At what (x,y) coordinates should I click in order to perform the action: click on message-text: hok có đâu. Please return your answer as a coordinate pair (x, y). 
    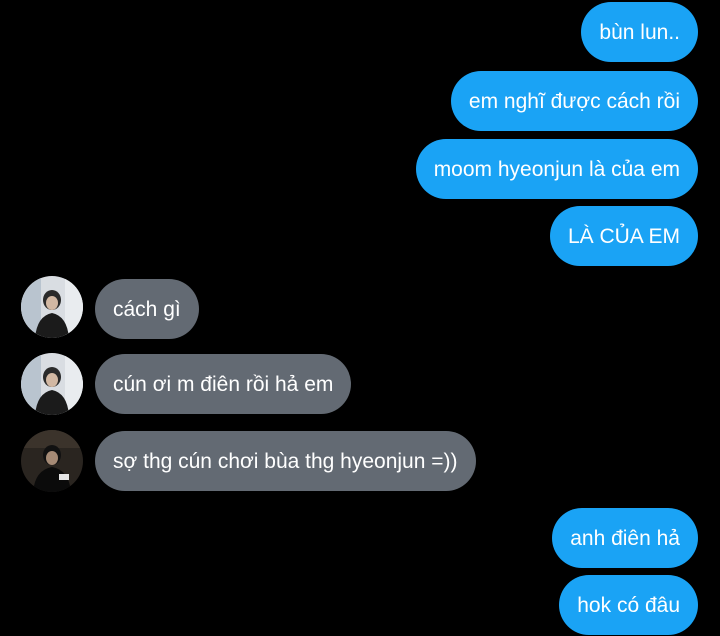
    Looking at the image, I should click on (628, 605).